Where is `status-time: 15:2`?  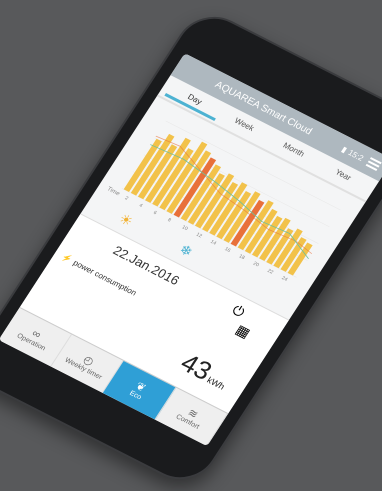 status-time: 15:2 is located at coordinates (356, 155).